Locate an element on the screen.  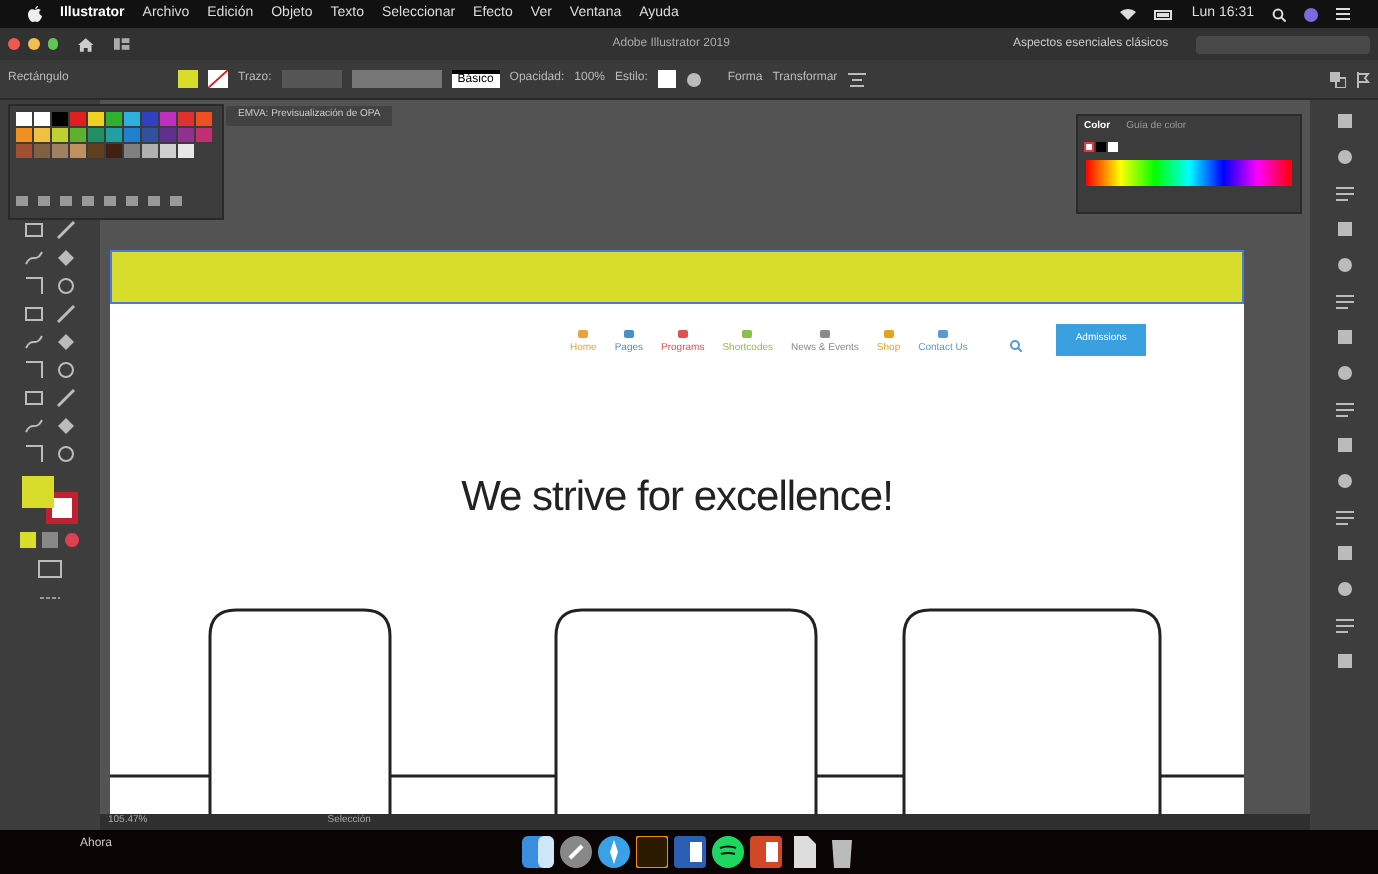
zoom-button is located at coordinates (53, 44).